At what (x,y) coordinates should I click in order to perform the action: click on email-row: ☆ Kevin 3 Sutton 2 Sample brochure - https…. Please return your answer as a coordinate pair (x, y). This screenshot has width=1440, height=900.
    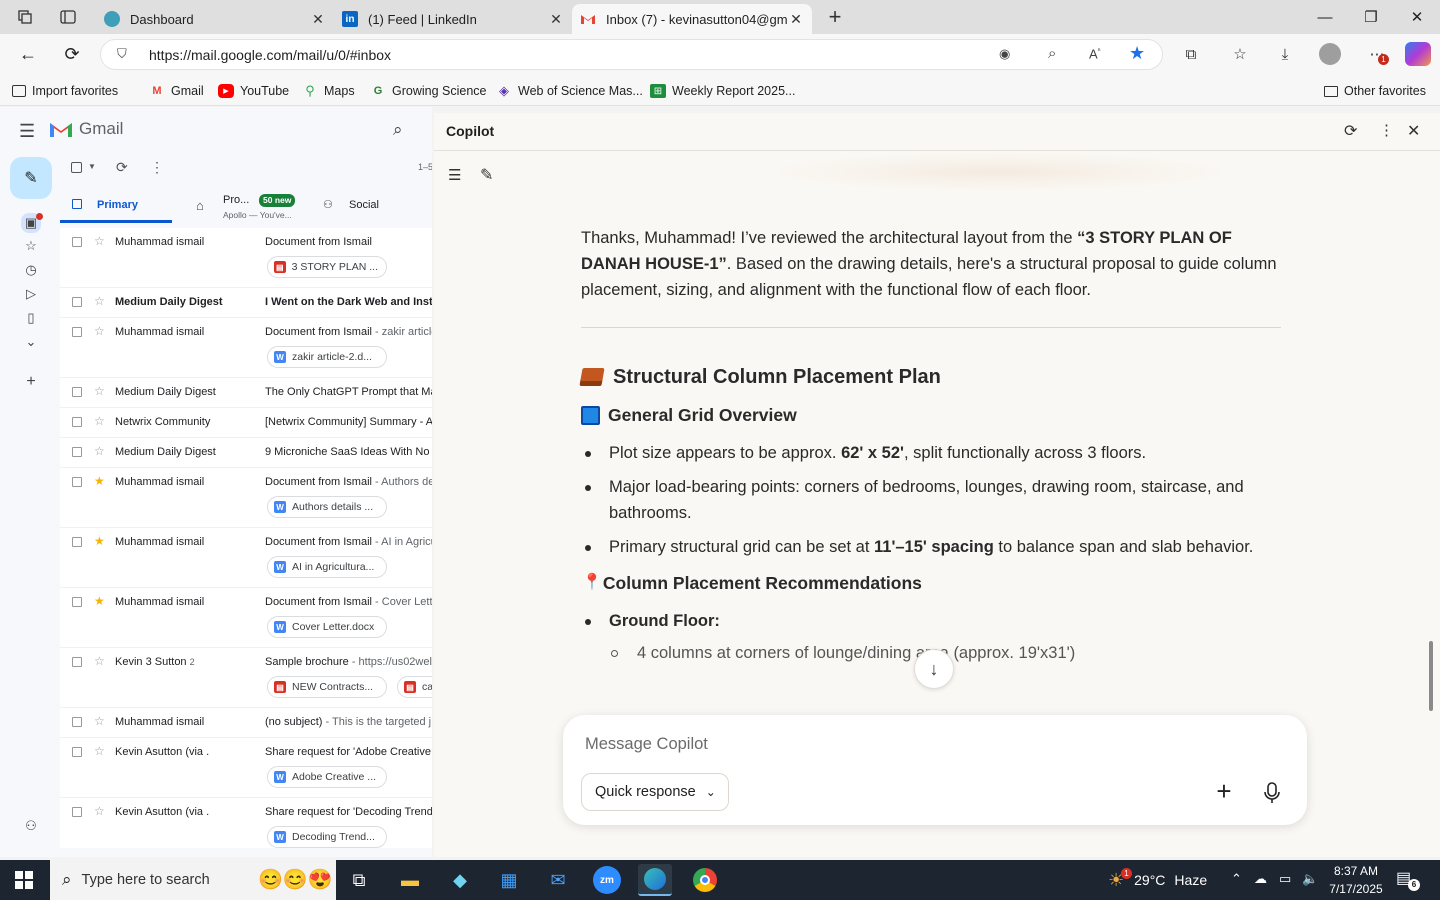
    Looking at the image, I should click on (246, 678).